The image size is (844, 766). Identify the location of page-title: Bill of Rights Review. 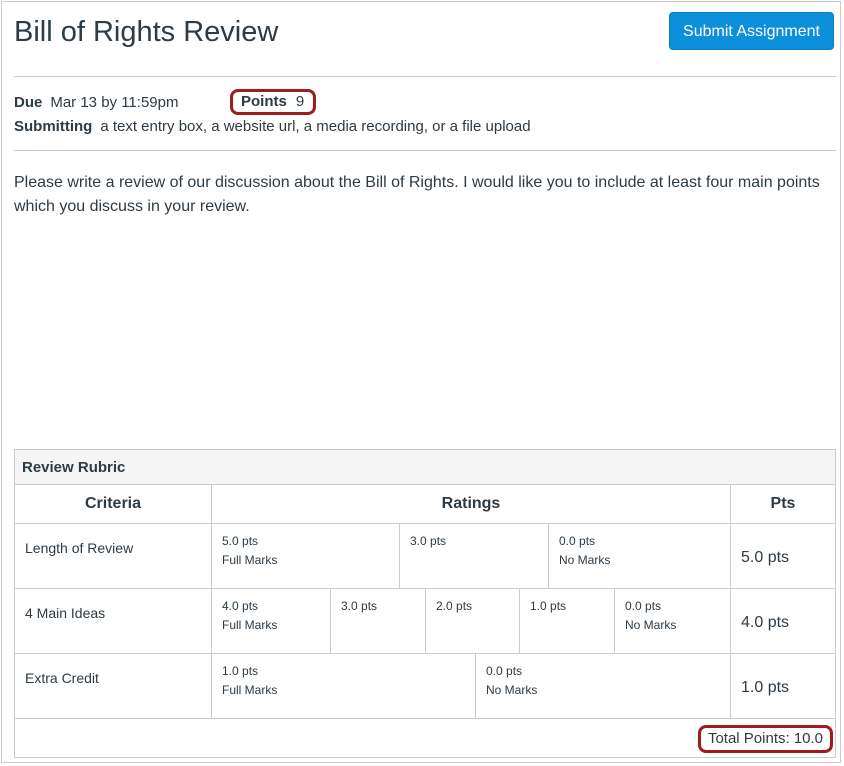
(146, 32).